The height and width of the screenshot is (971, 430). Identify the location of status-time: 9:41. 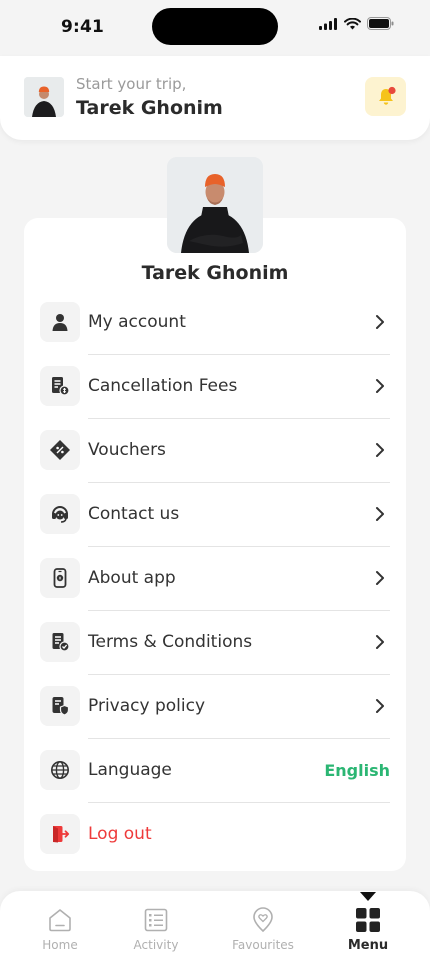
(83, 27).